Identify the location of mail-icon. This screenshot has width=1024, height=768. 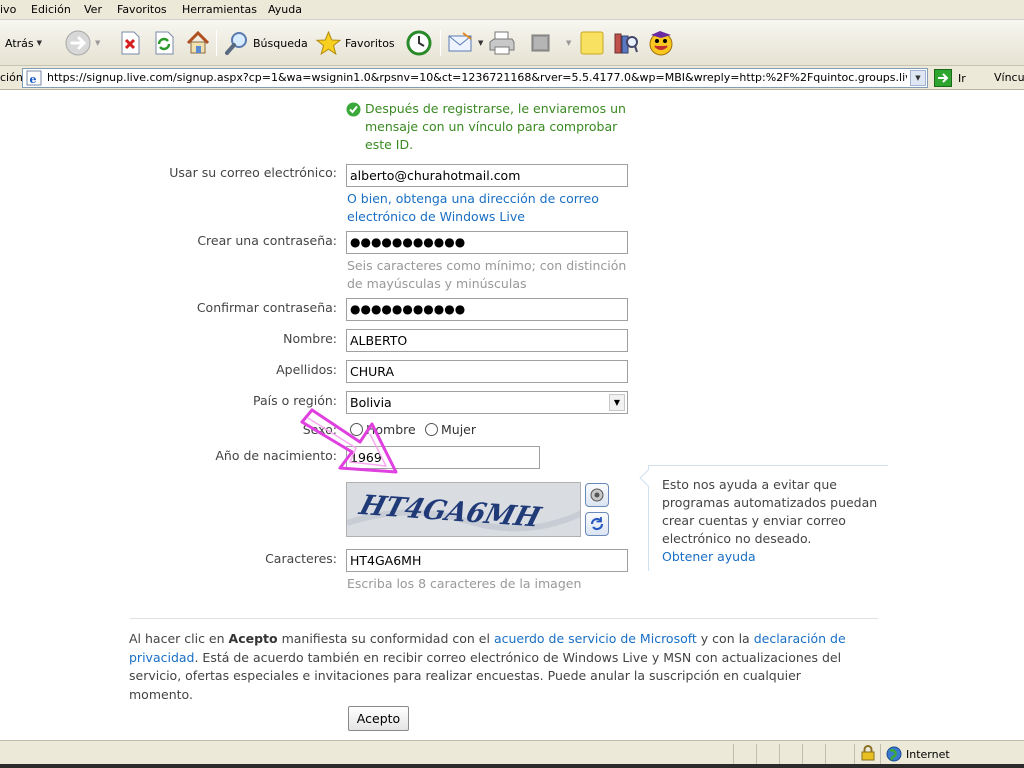
(460, 42).